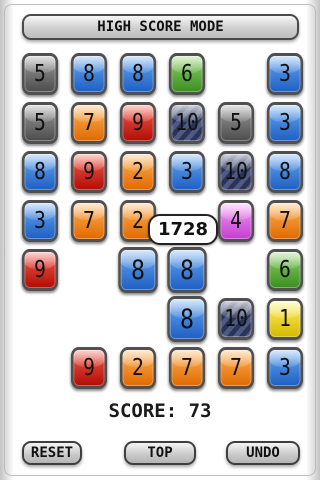  I want to click on tile-r0-c3: 6, so click(187, 74).